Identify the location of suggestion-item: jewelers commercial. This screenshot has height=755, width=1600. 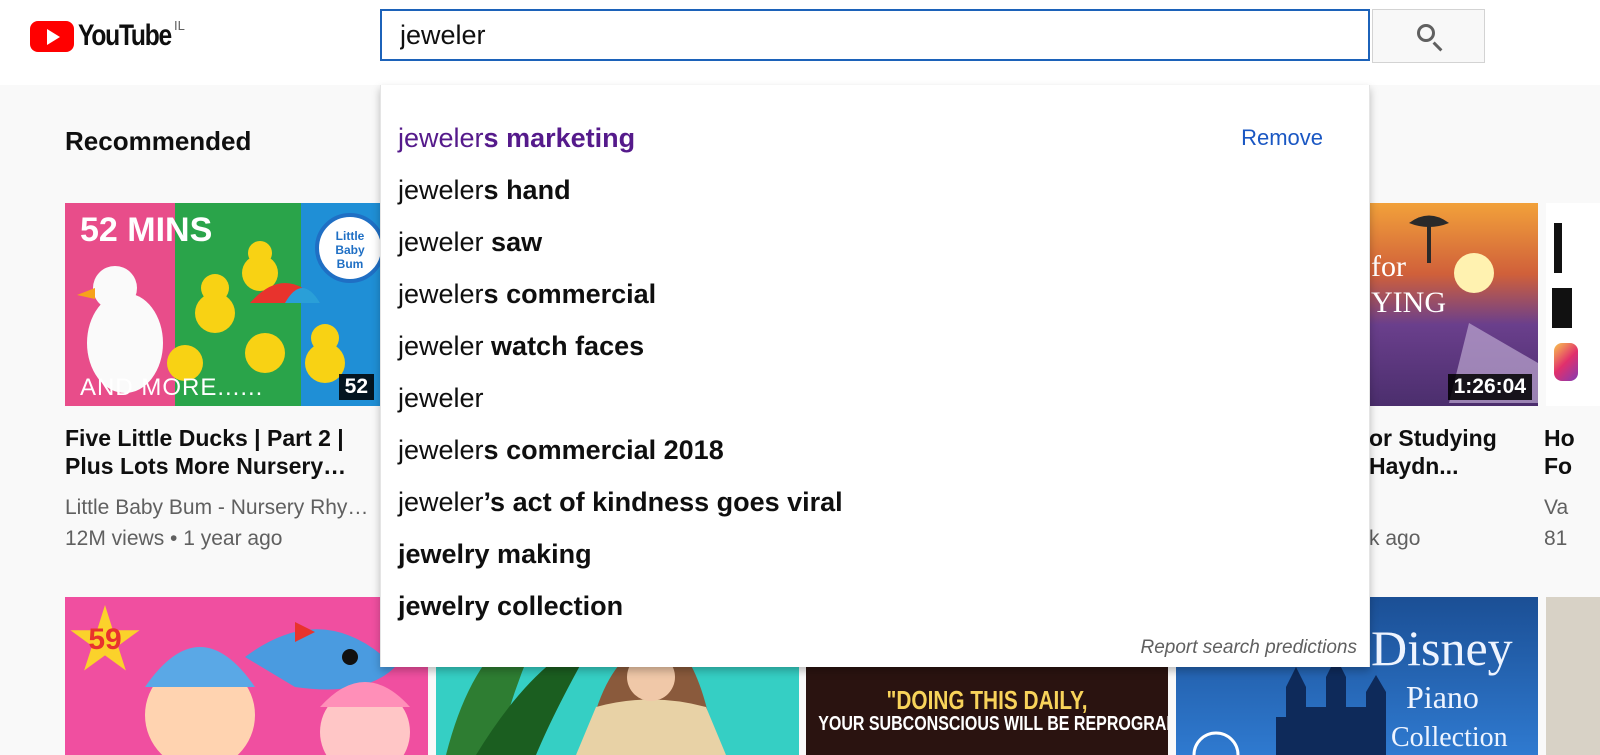
(527, 294).